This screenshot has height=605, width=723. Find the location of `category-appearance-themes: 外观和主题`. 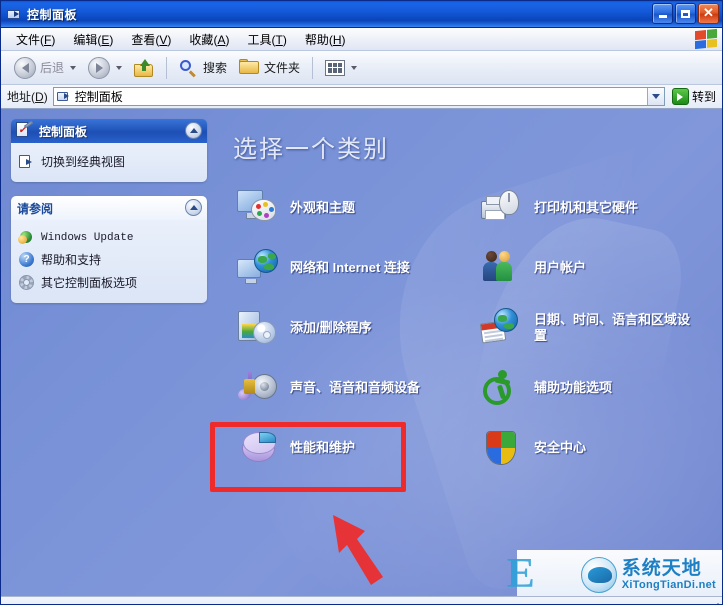

category-appearance-themes: 外观和主题 is located at coordinates (351, 208).